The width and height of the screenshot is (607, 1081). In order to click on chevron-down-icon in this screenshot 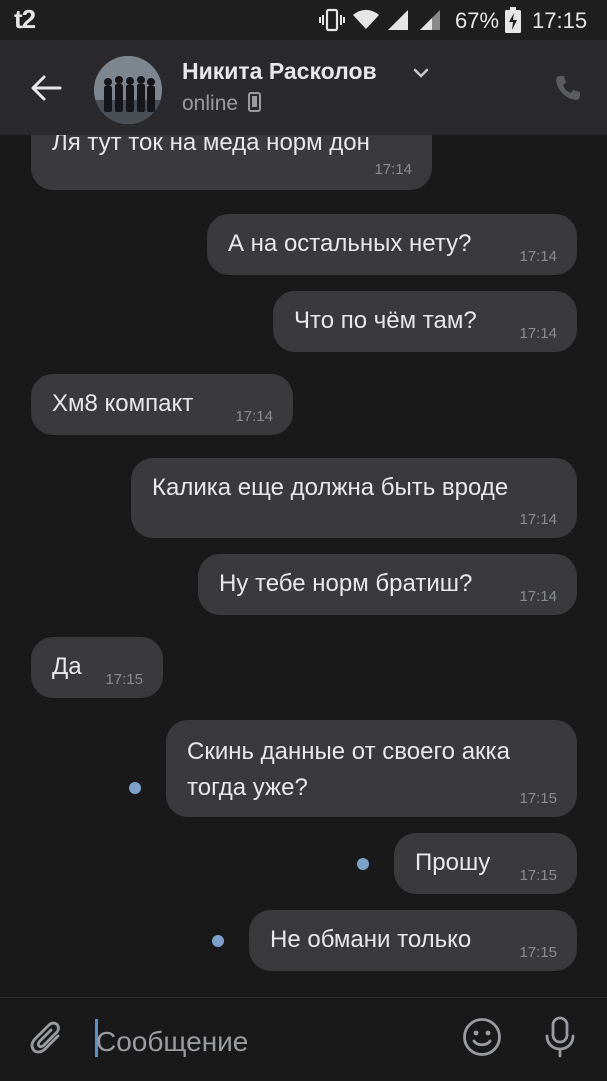, I will do `click(421, 73)`.